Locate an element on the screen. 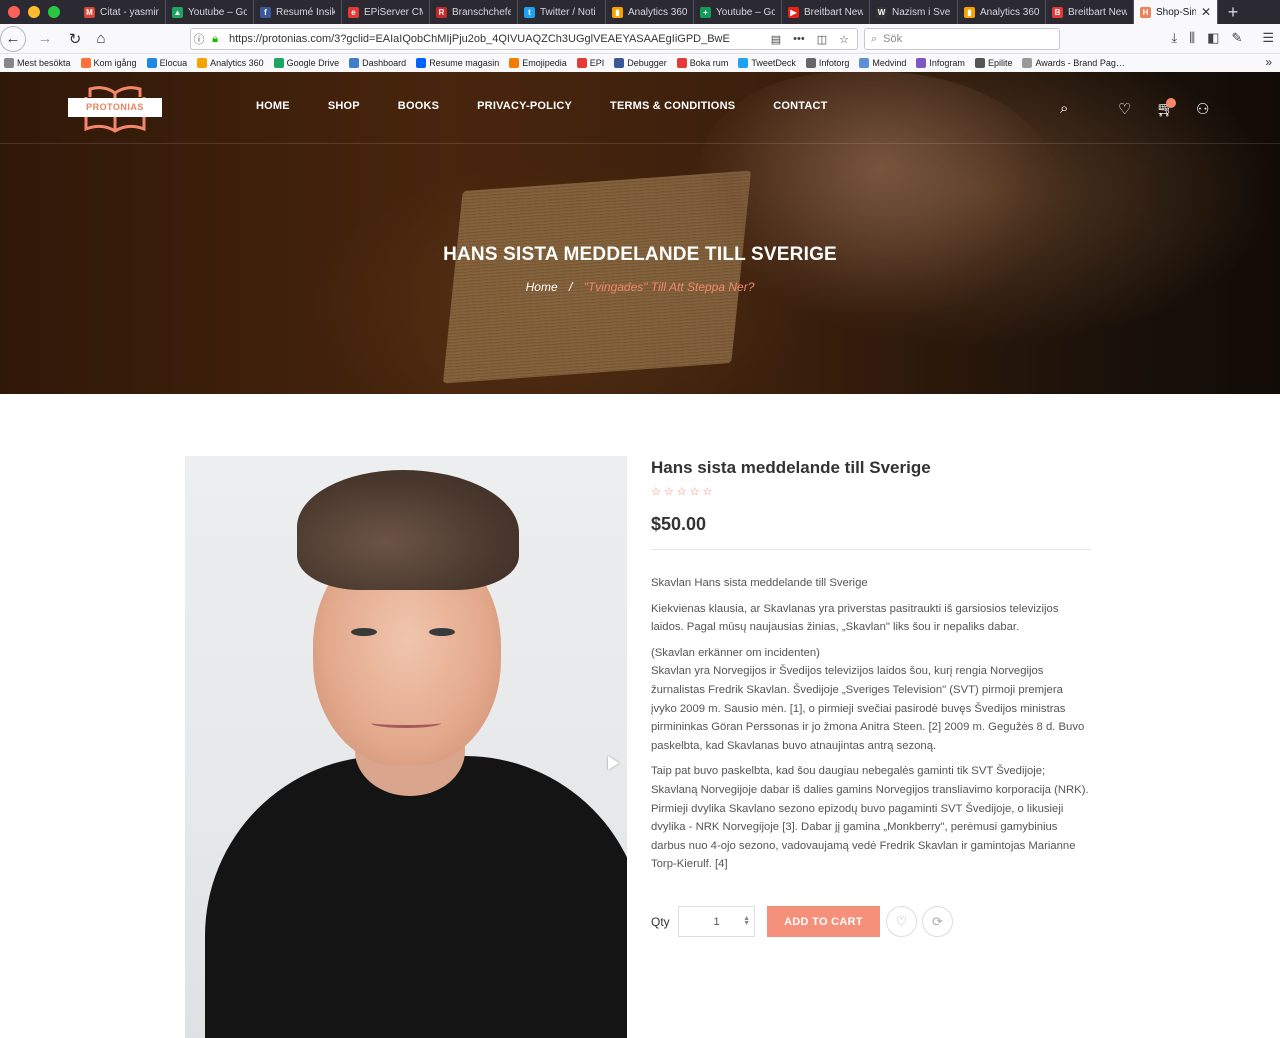 The height and width of the screenshot is (1038, 1280). tab-title: Shop-Sing is located at coordinates (1176, 12).